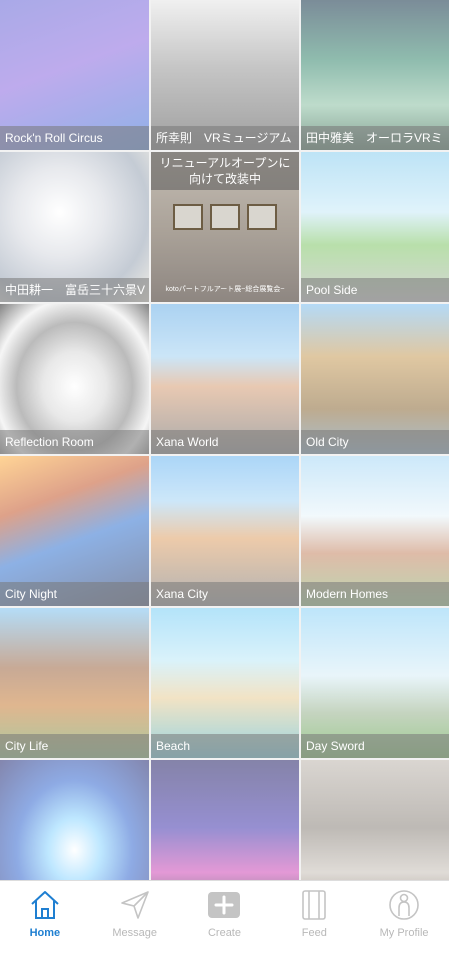 Image resolution: width=449 pixels, height=964 pixels. I want to click on world-title: Day Sword, so click(375, 746).